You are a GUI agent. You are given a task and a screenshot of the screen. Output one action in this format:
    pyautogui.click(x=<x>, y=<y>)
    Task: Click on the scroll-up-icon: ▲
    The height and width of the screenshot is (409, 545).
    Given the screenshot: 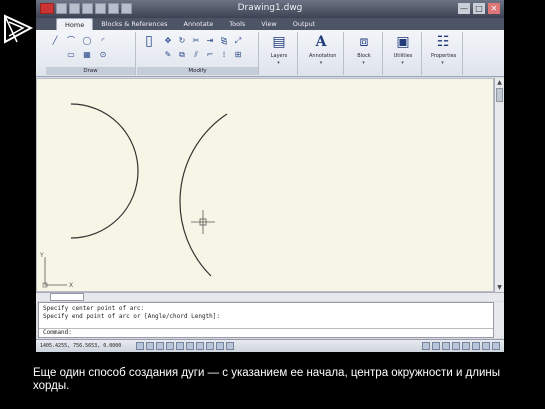 What is the action you would take?
    pyautogui.click(x=499, y=82)
    